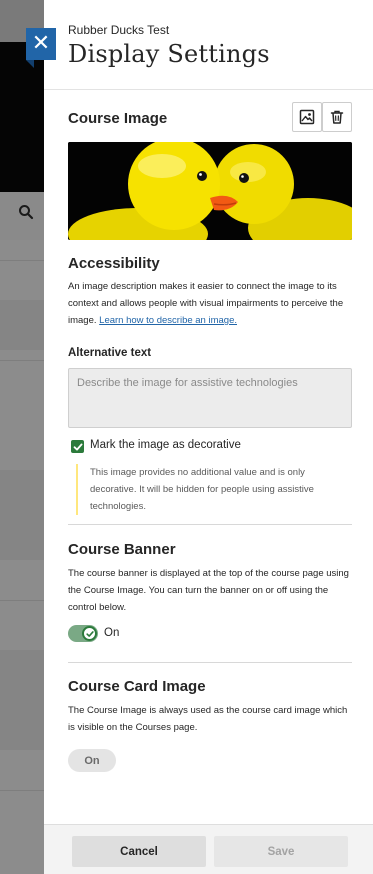 This screenshot has height=874, width=373. Describe the element at coordinates (110, 353) in the screenshot. I see `alt-text-label: Alternative text` at that location.